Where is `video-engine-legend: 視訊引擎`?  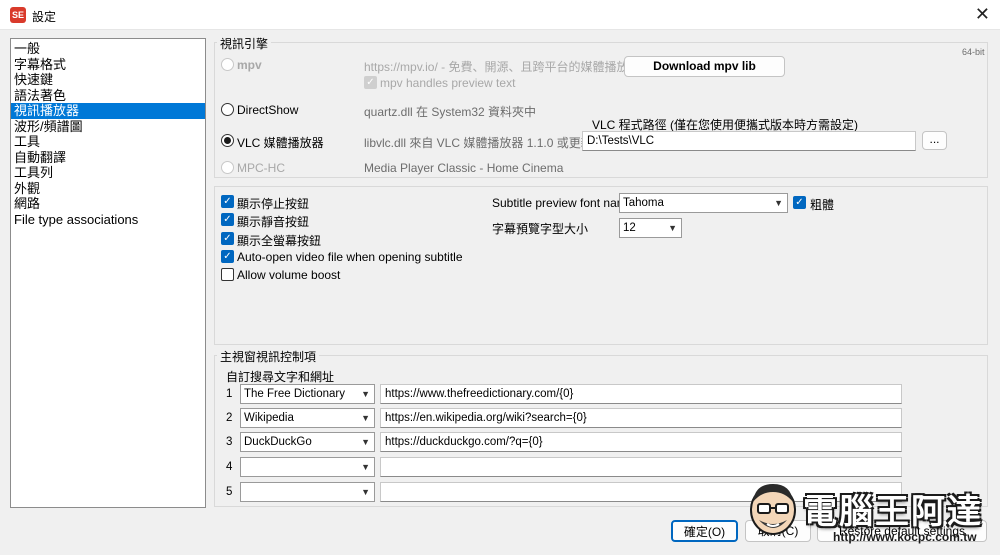 video-engine-legend: 視訊引擎 is located at coordinates (244, 43).